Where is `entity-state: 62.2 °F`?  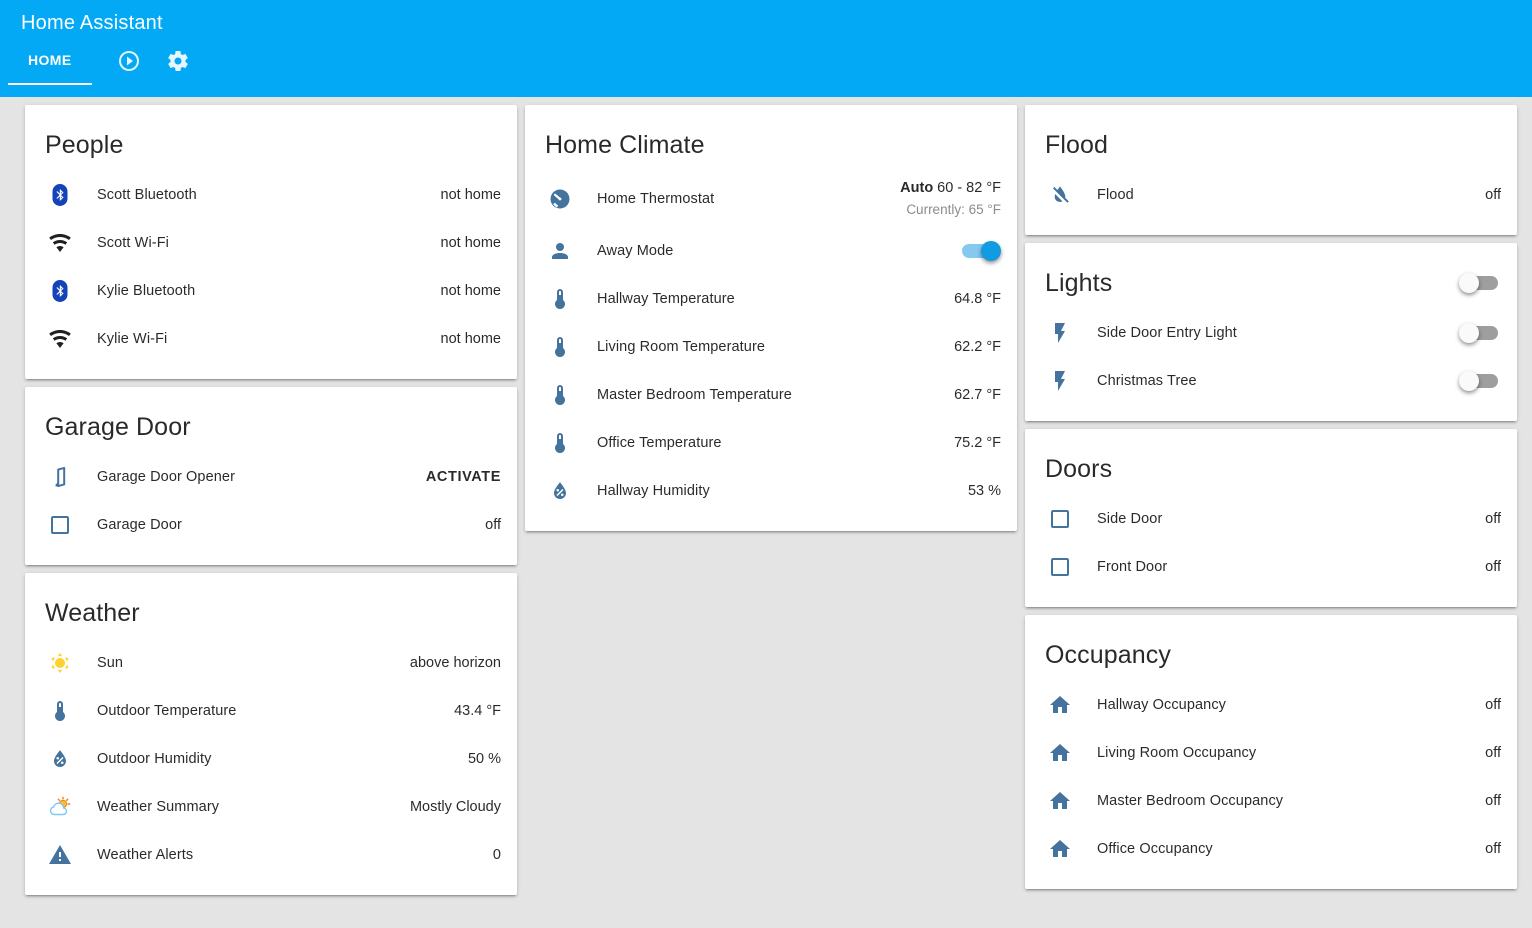 entity-state: 62.2 °F is located at coordinates (977, 347).